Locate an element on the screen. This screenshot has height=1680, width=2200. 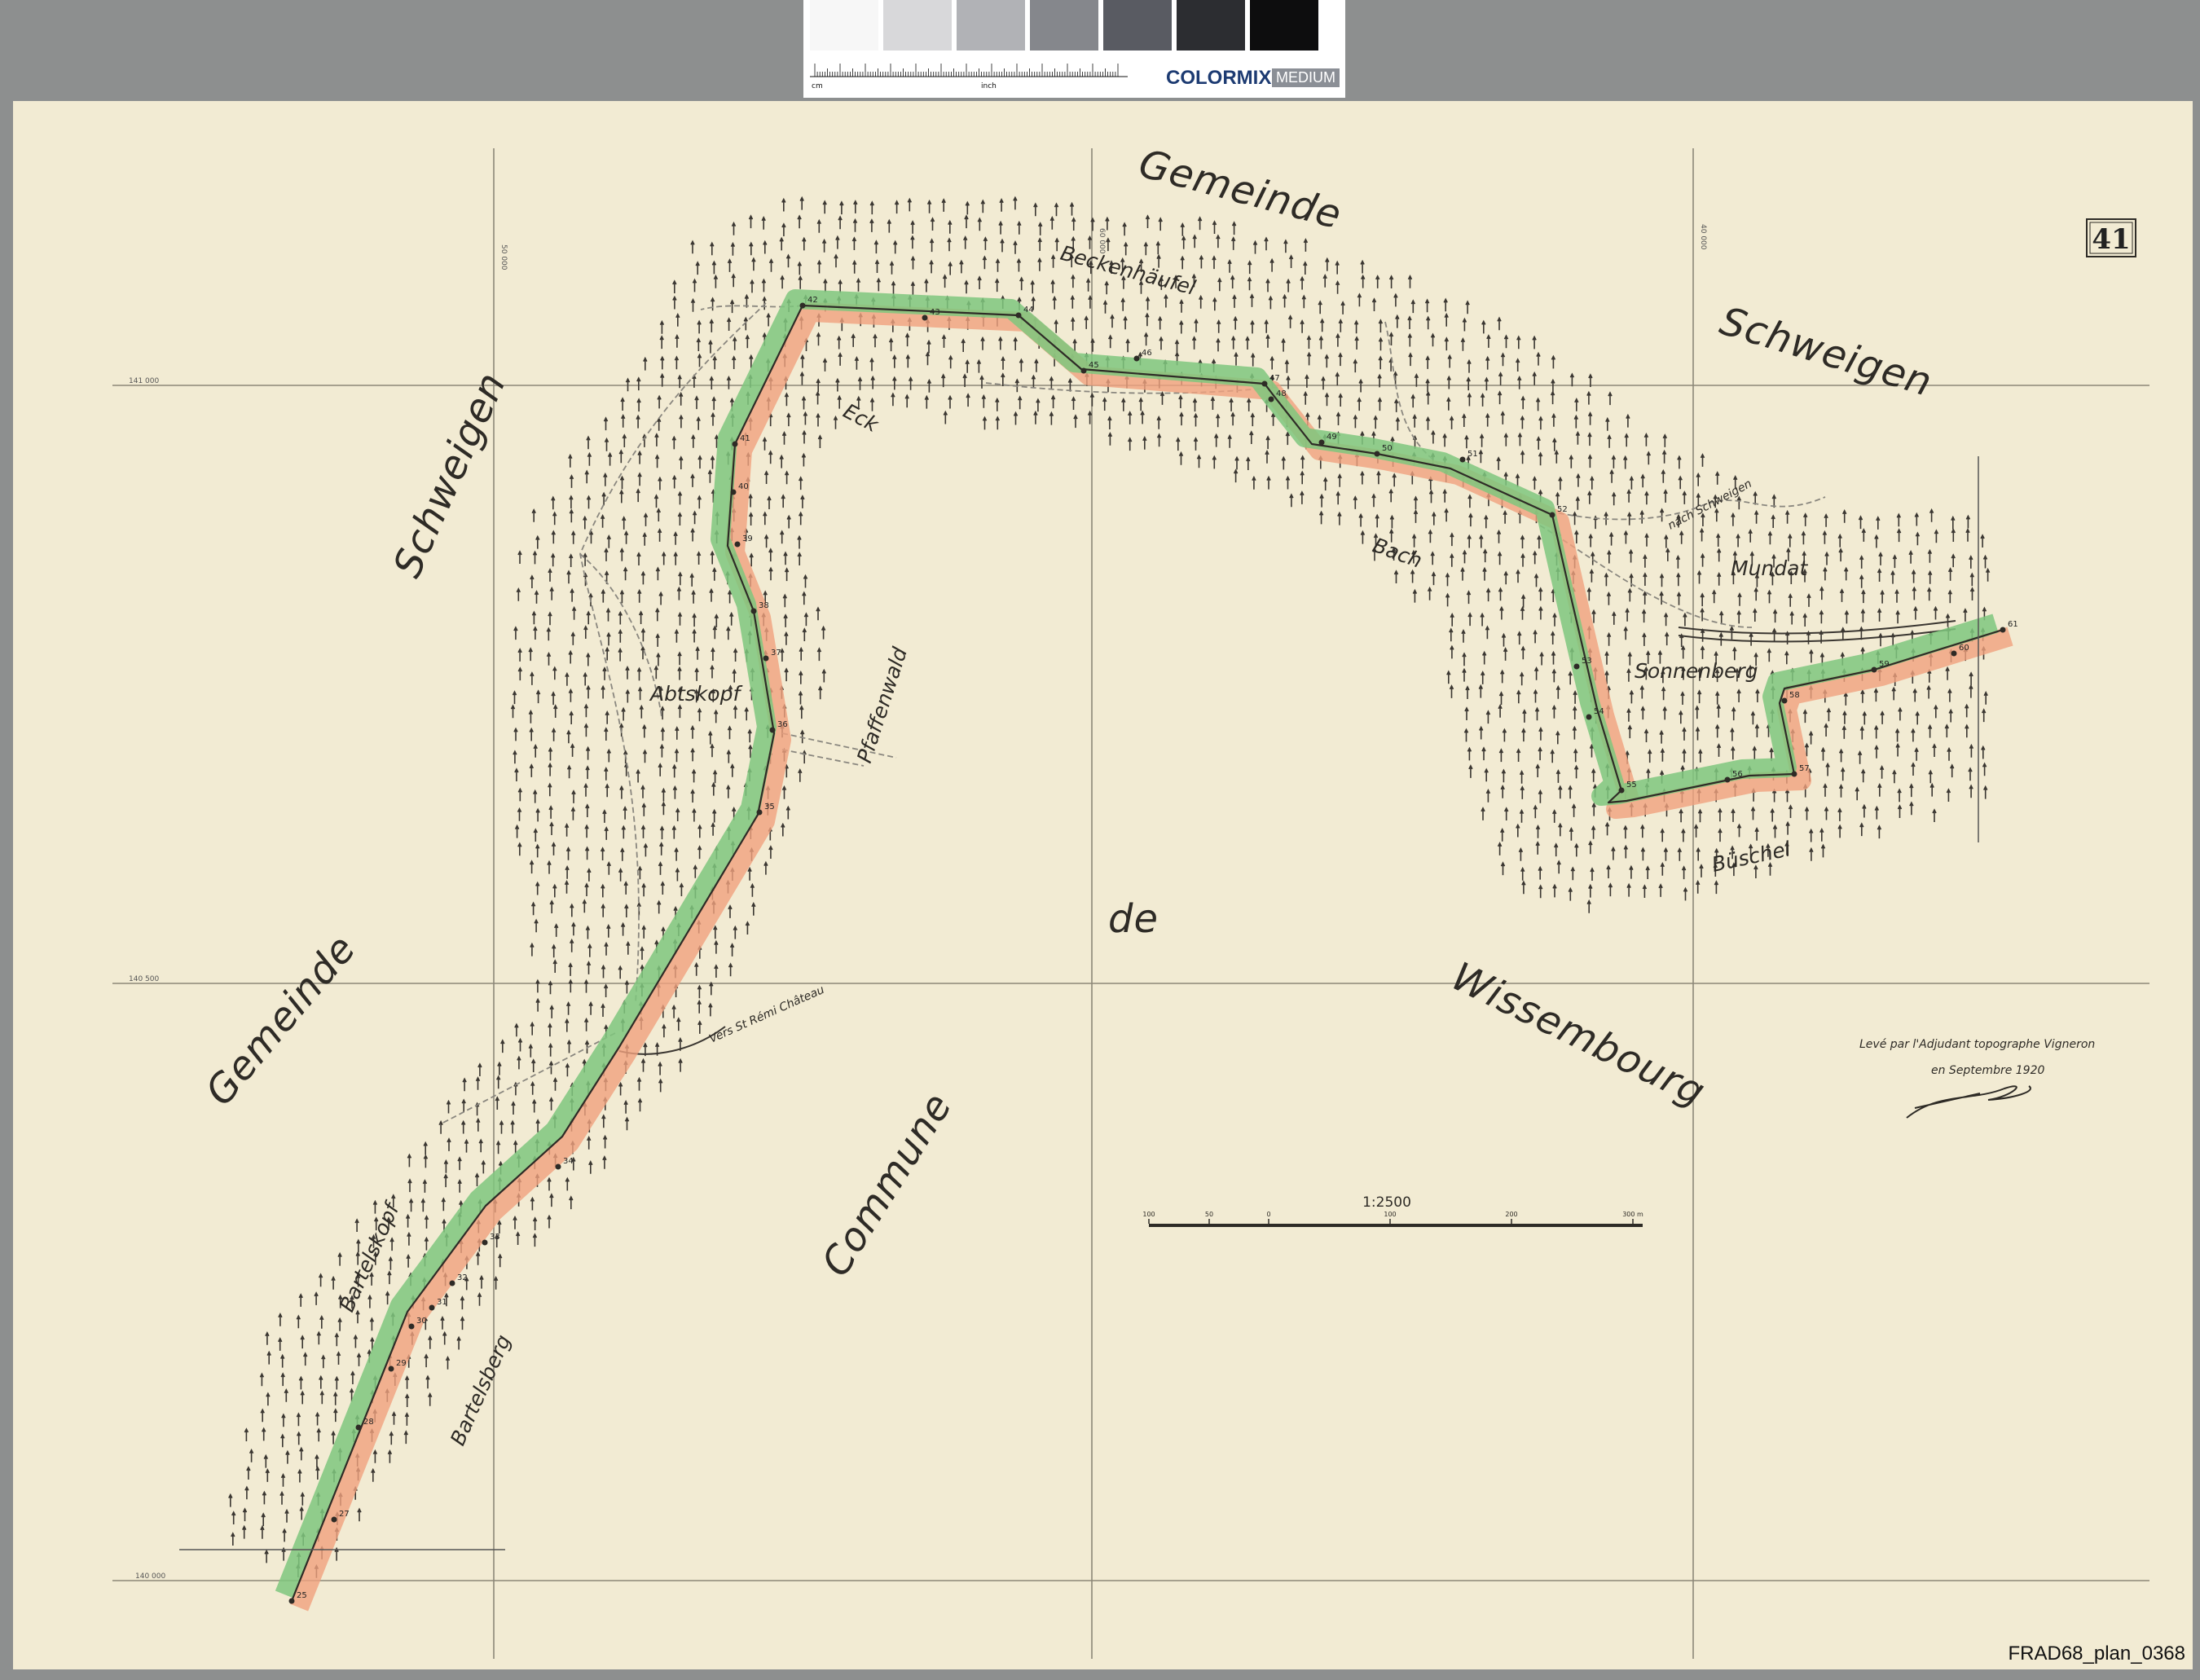
boundary-stone-label-49: 49 is located at coordinates (1332, 438).